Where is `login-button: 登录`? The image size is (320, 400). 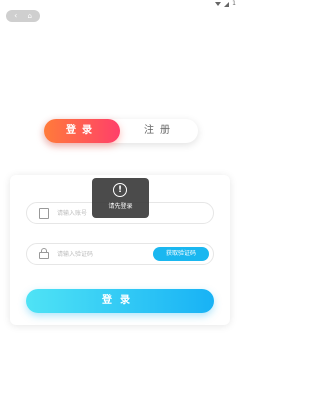 login-button: 登录 is located at coordinates (120, 301).